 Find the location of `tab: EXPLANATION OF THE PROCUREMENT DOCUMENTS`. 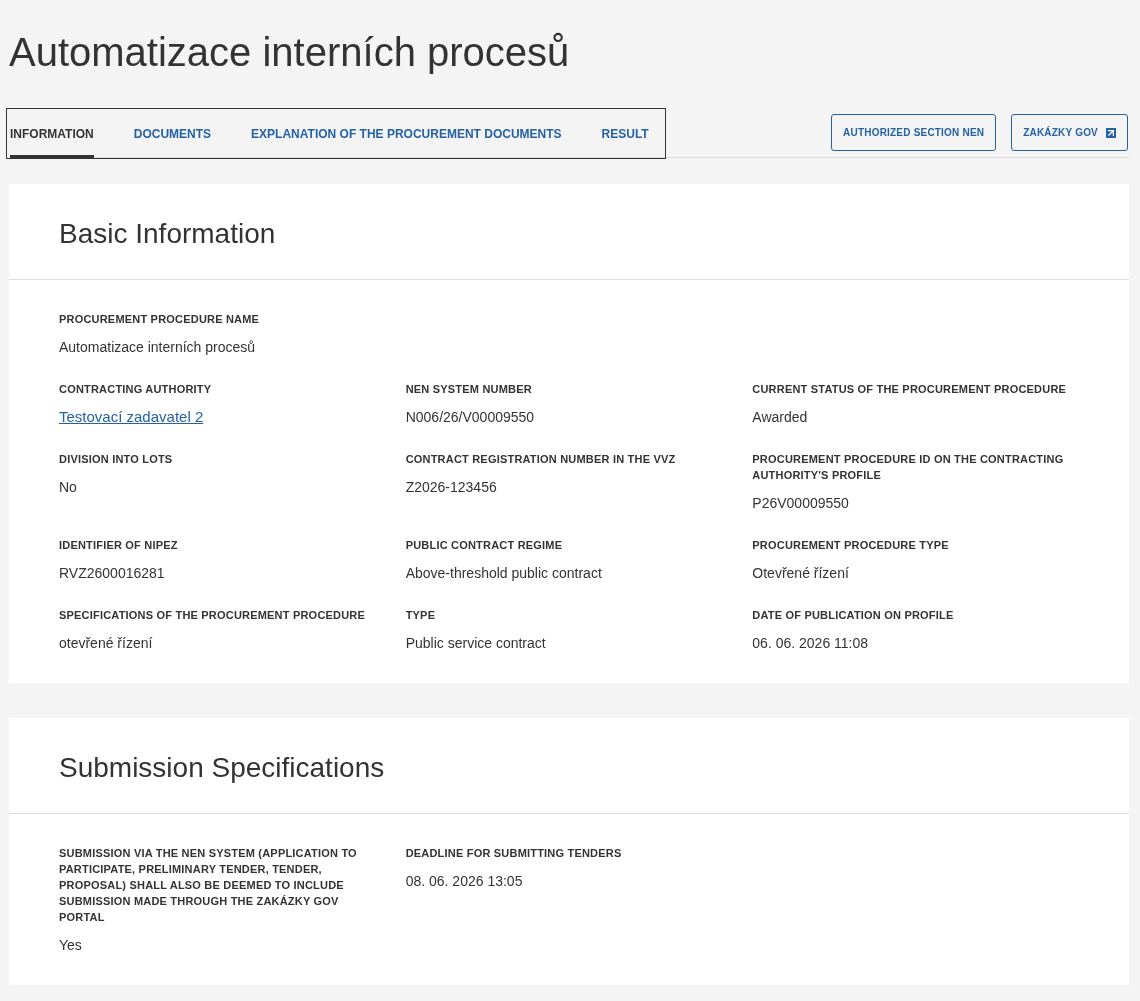

tab: EXPLANATION OF THE PROCUREMENT DOCUMENTS is located at coordinates (406, 133).